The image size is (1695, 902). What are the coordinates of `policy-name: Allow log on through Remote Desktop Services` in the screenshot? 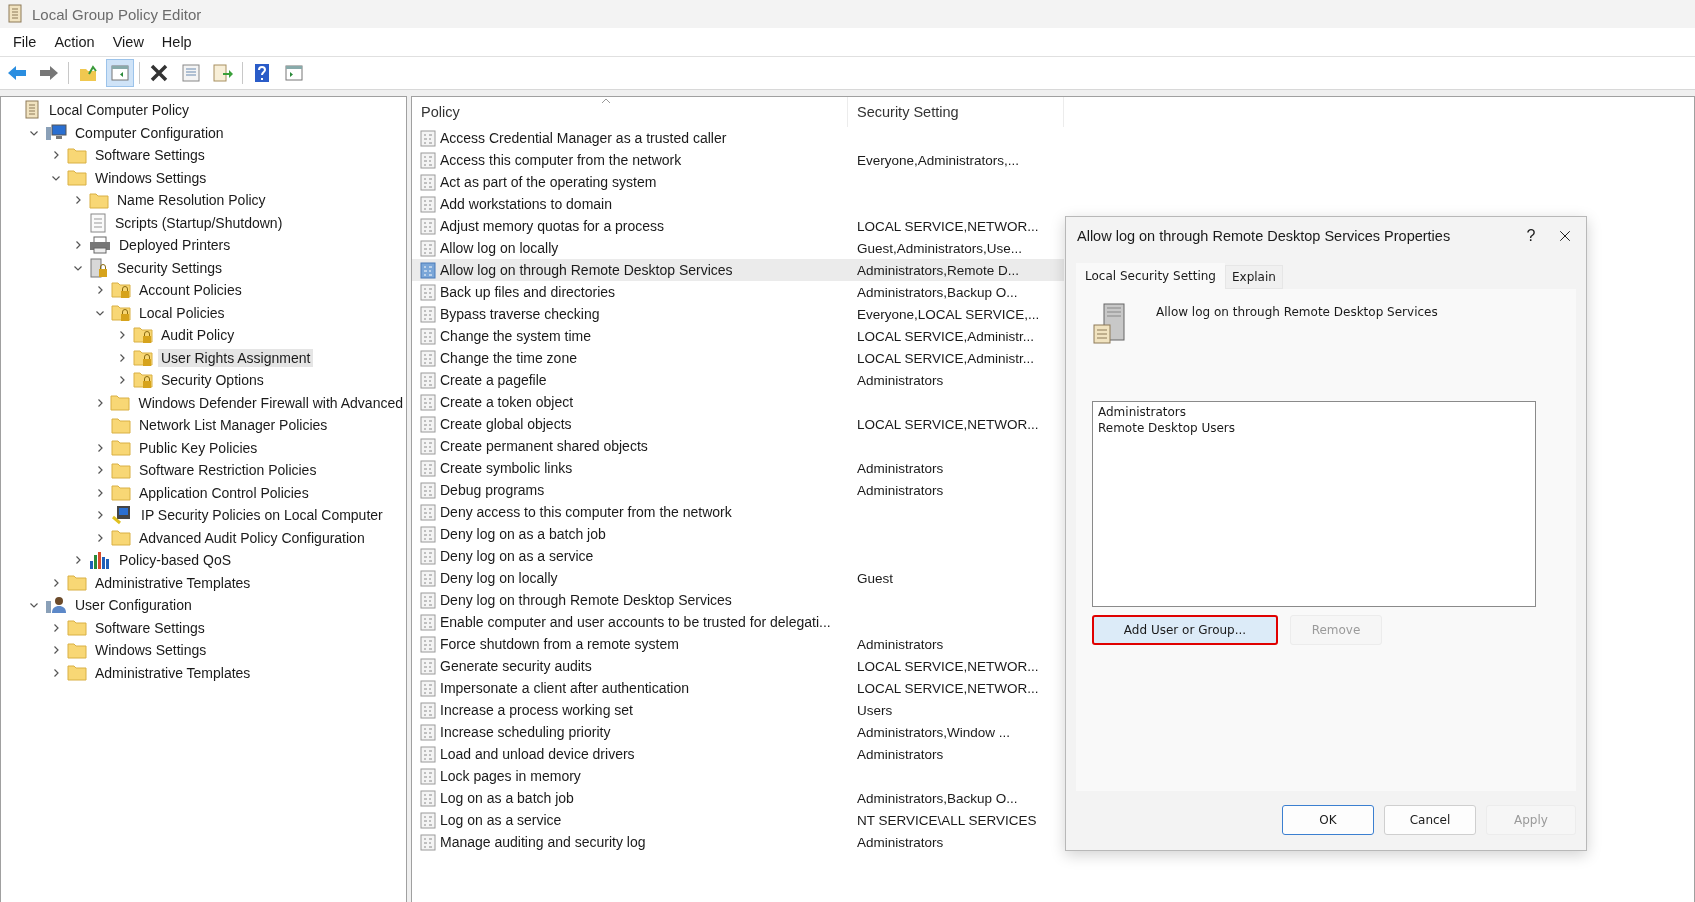 It's located at (586, 270).